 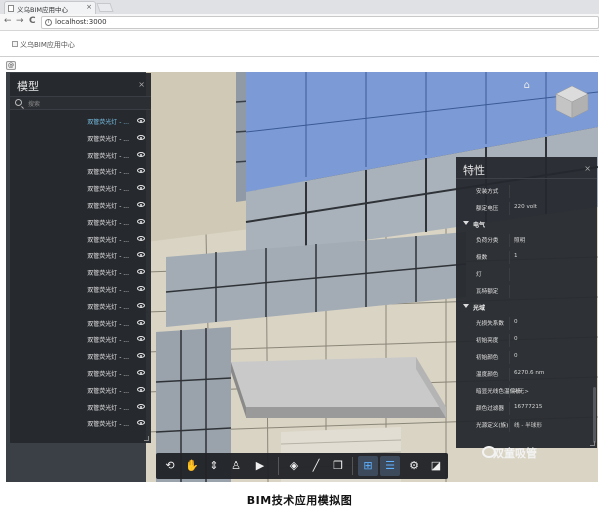 What do you see at coordinates (89, 7) in the screenshot?
I see `tab-close-icon: ×` at bounding box center [89, 7].